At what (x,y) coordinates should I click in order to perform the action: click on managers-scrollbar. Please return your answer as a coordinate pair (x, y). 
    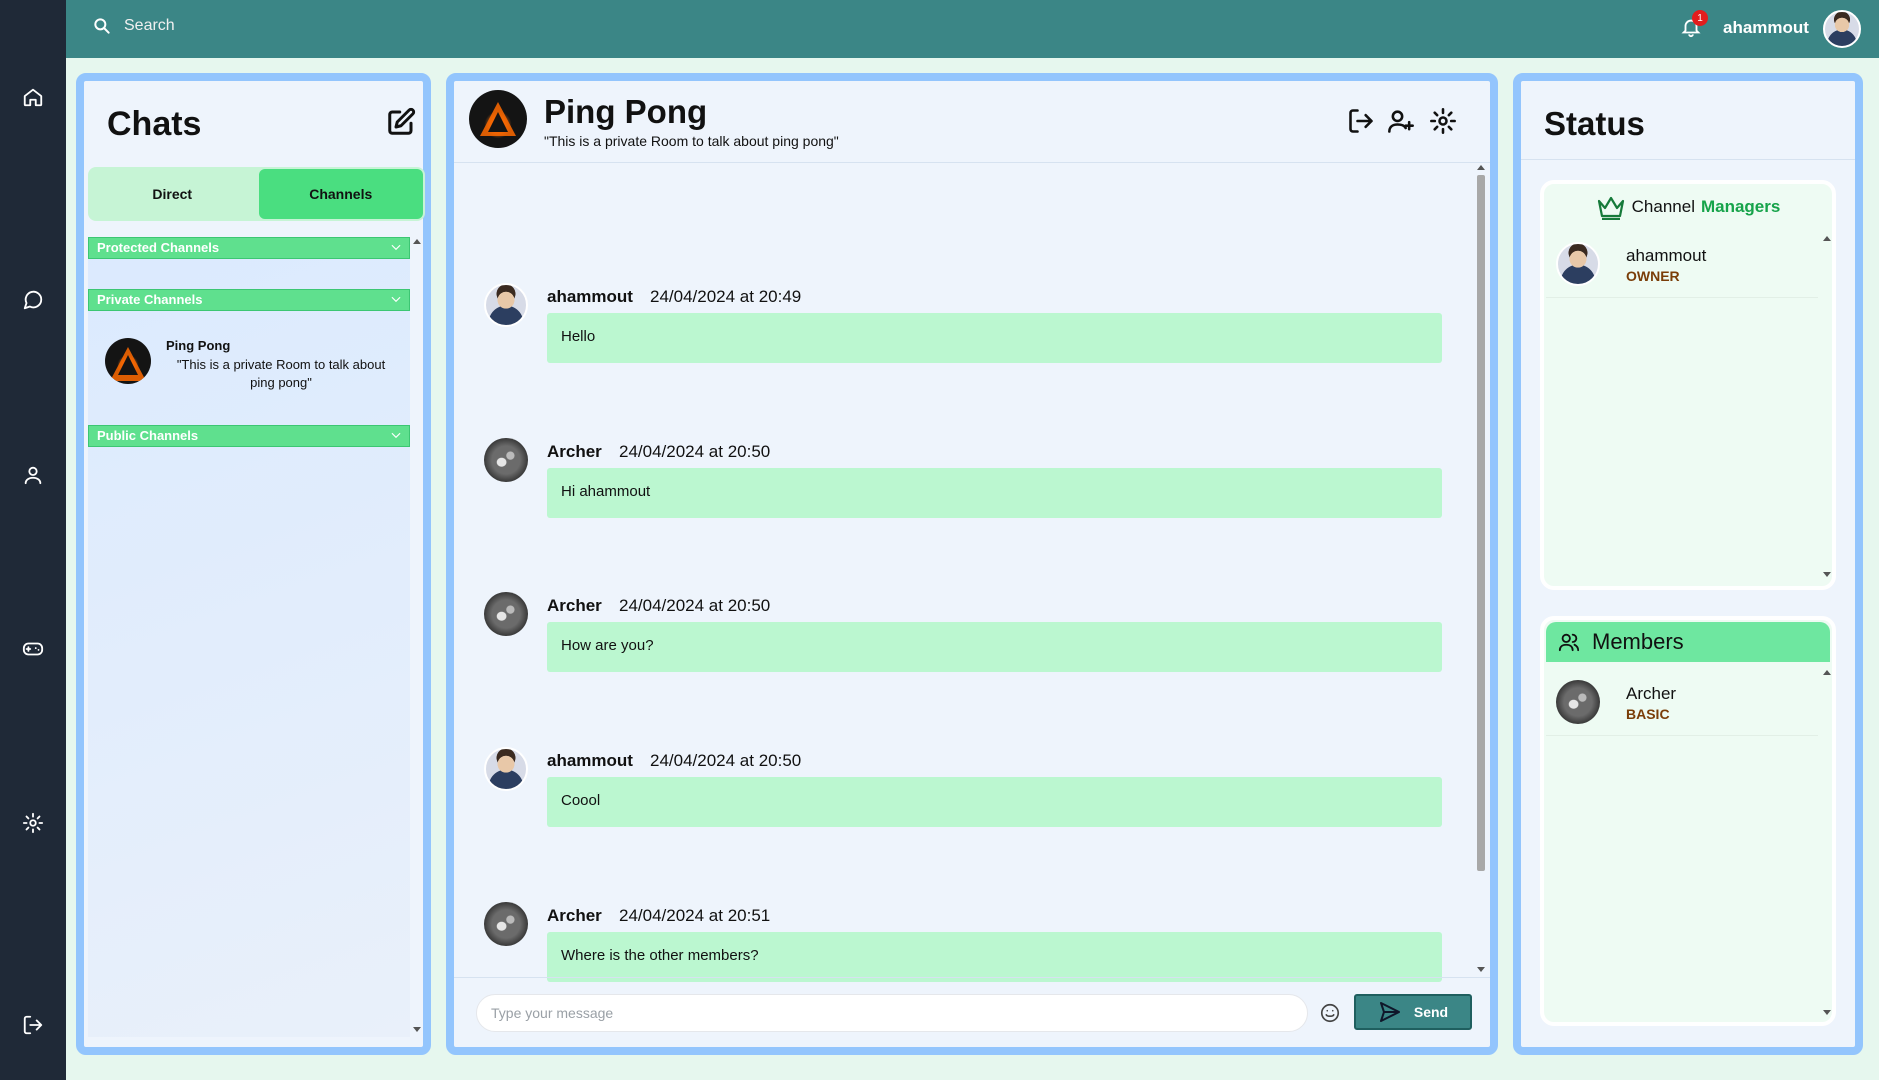
    Looking at the image, I should click on (1827, 409).